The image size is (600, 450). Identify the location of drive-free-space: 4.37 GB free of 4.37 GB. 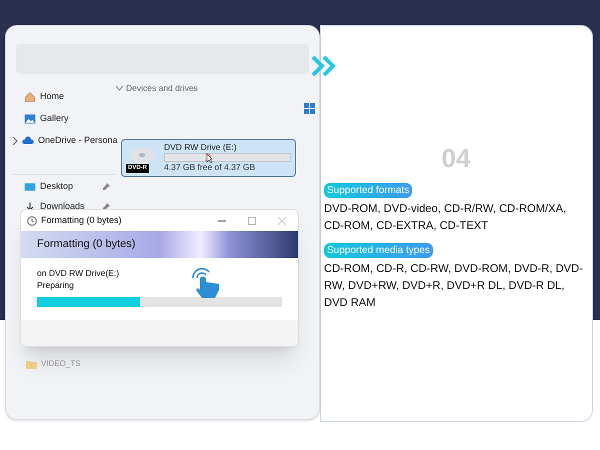
(210, 168).